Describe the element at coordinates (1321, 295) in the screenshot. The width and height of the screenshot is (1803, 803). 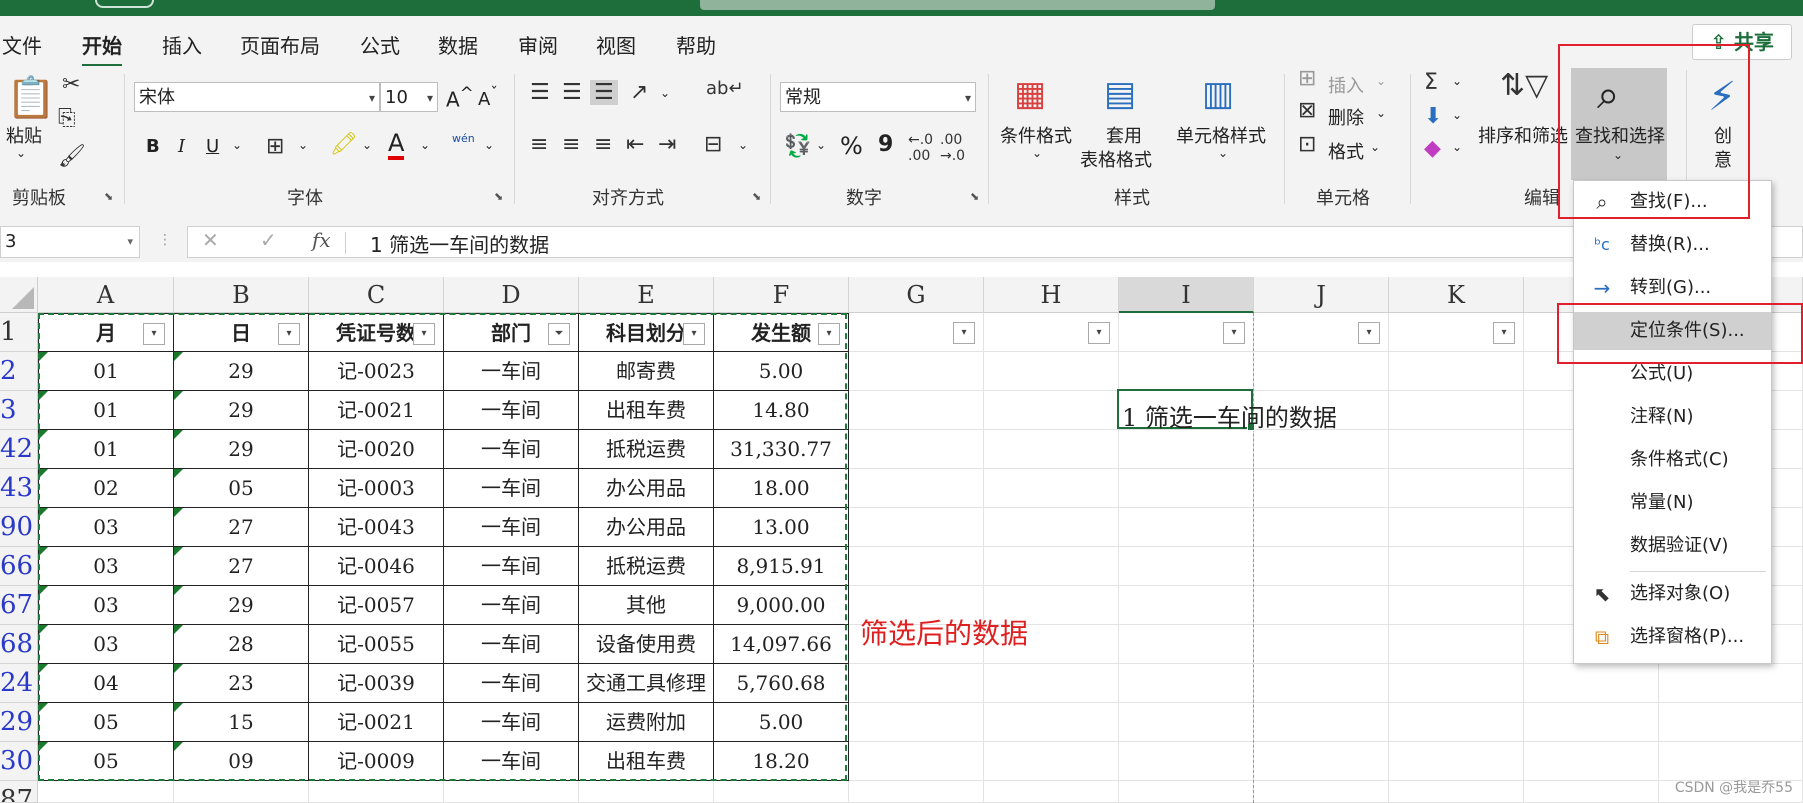
I see `column-header-j: J` at that location.